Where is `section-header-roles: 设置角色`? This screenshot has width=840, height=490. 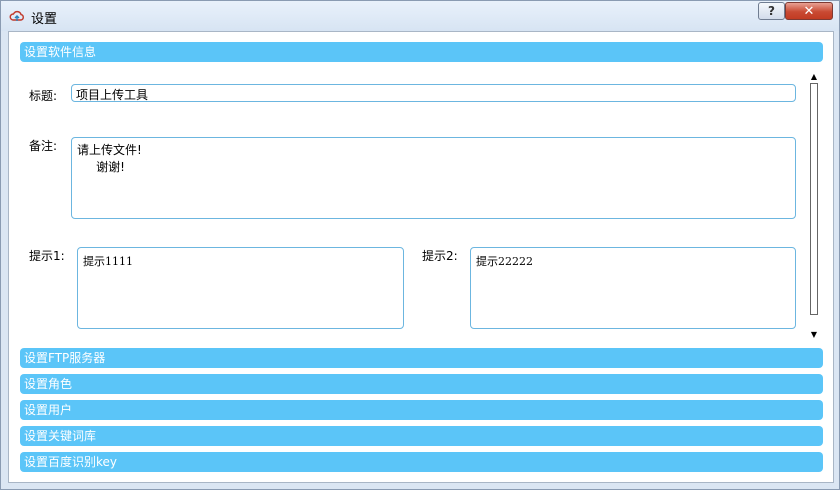 section-header-roles: 设置角色 is located at coordinates (421, 384).